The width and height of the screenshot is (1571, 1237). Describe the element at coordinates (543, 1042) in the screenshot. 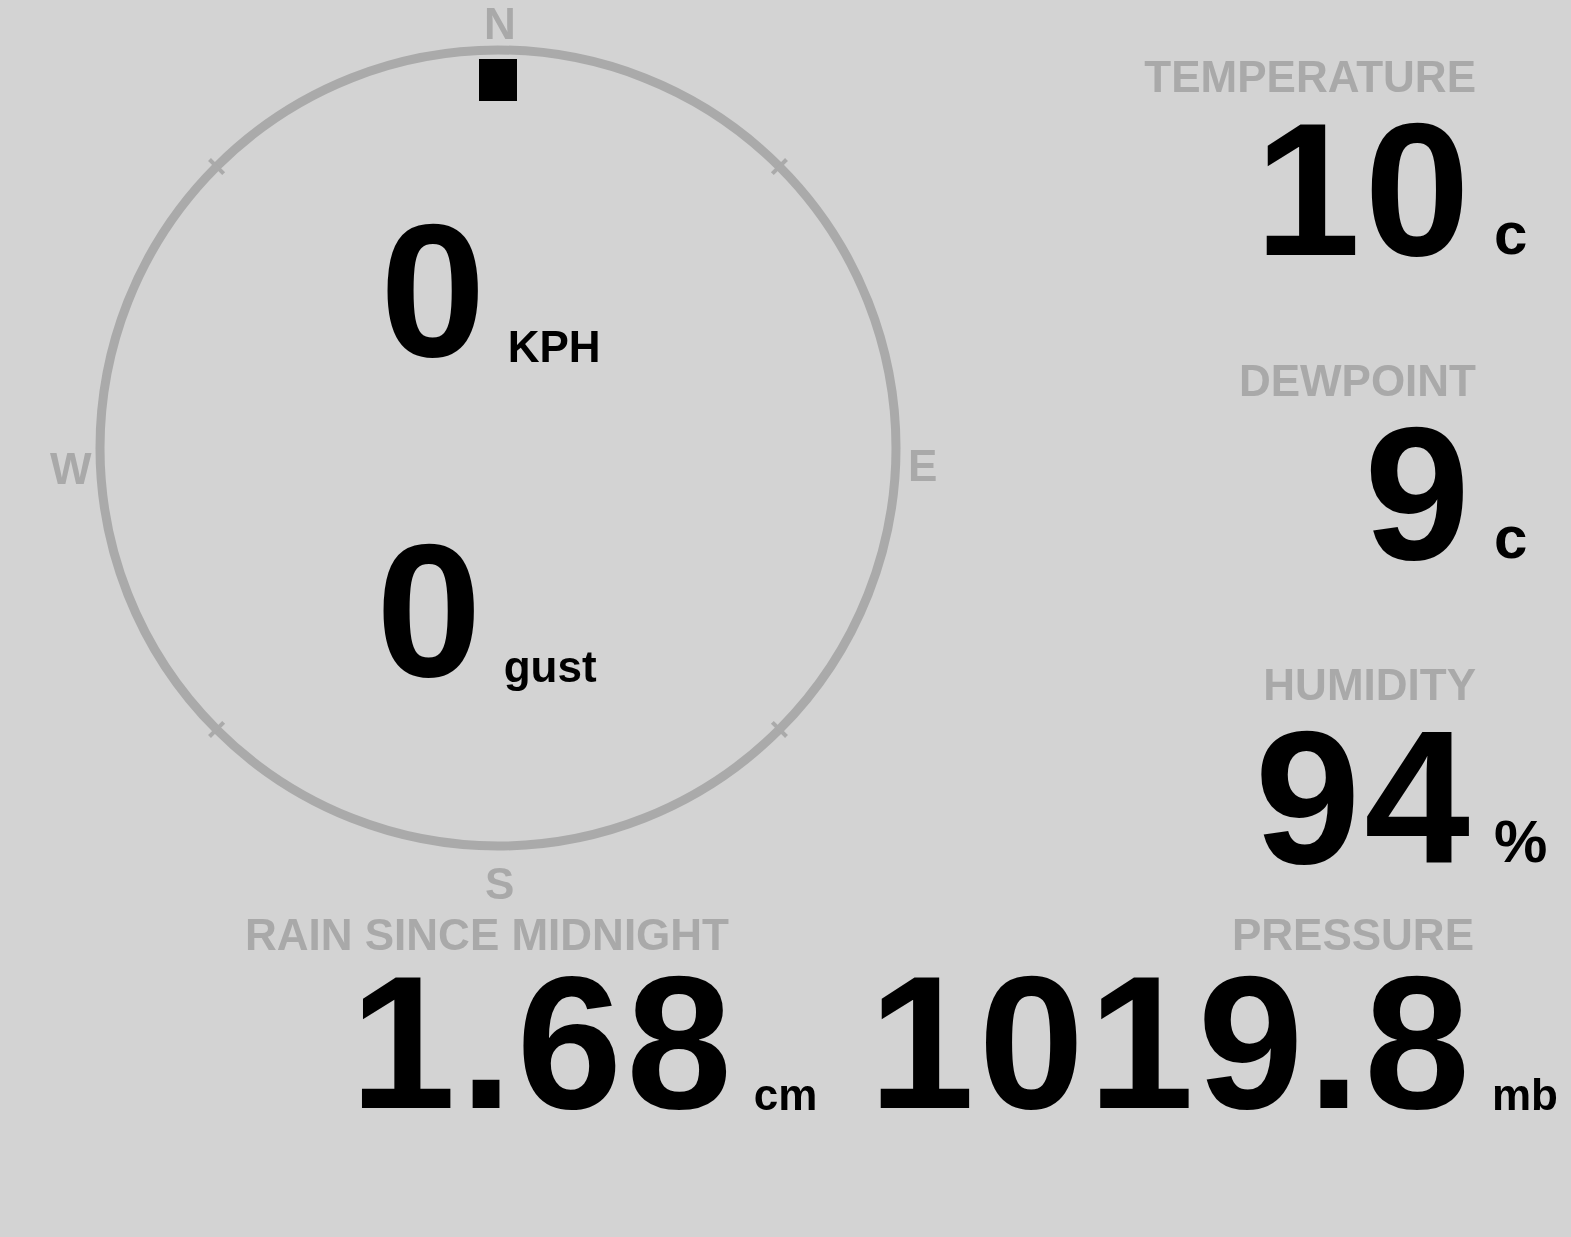

I see `rain-value: 1.68` at that location.